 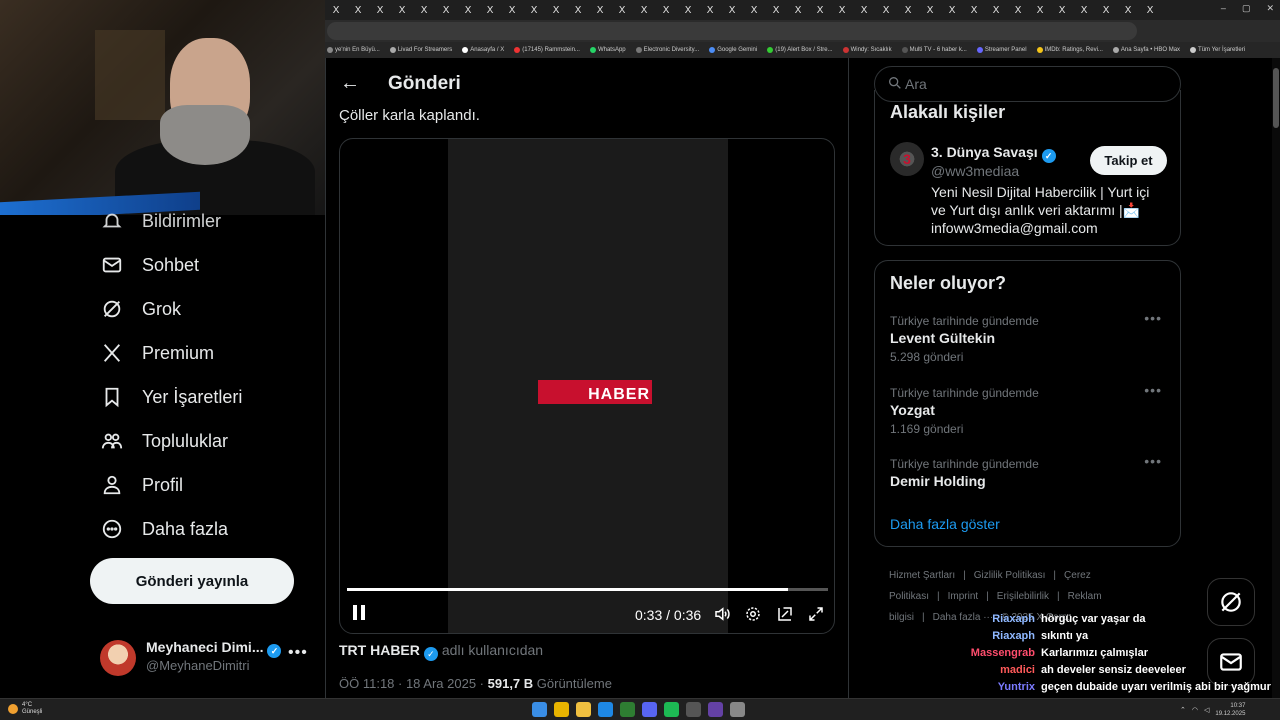 What do you see at coordinates (1223, 8) in the screenshot?
I see `minimize-button: –` at bounding box center [1223, 8].